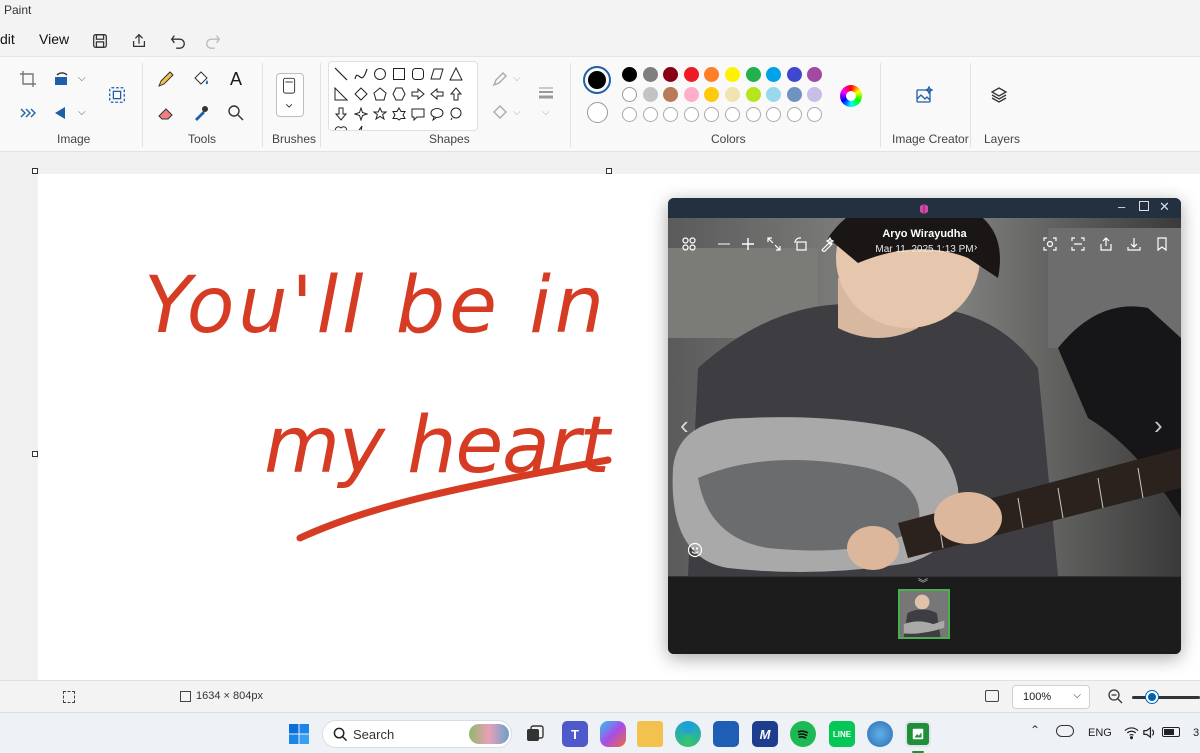 Image resolution: width=1200 pixels, height=753 pixels. Describe the element at coordinates (341, 74) in the screenshot. I see `line-shape-icon` at that location.